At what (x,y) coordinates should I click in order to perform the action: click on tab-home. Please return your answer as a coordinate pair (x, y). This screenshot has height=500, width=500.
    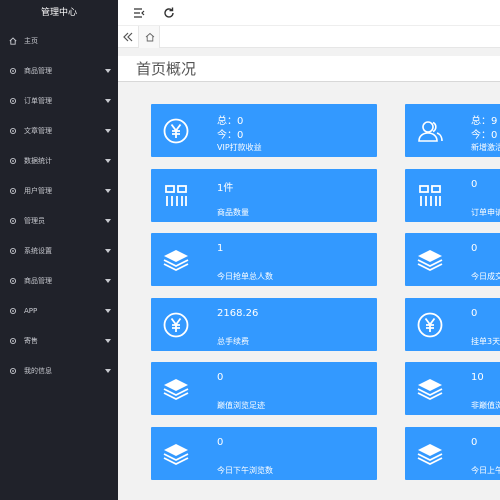
    Looking at the image, I should click on (149, 37).